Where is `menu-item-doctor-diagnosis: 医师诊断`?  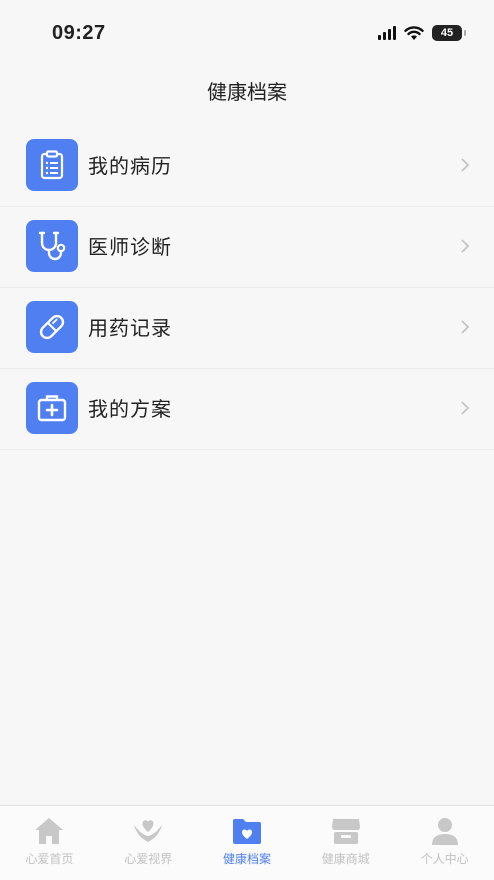
menu-item-doctor-diagnosis: 医师诊断 is located at coordinates (247, 247).